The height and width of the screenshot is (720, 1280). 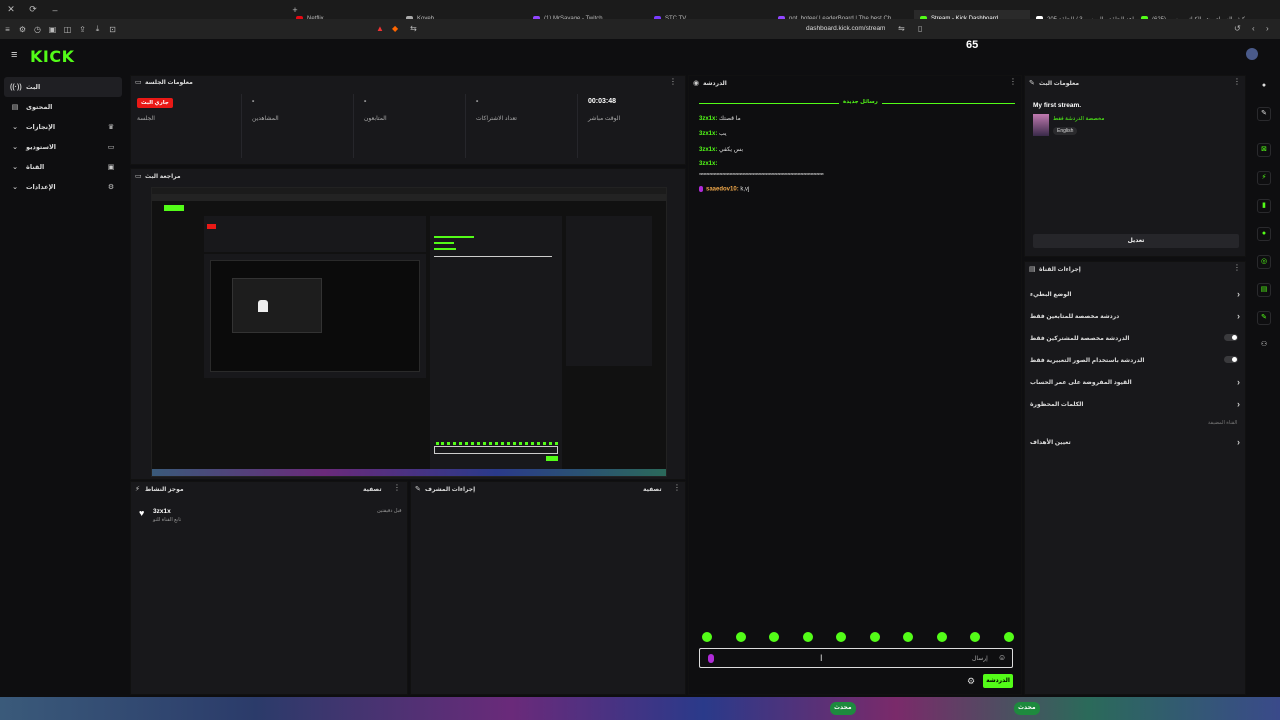 What do you see at coordinates (37, 29) in the screenshot?
I see `history-icon: ◷` at bounding box center [37, 29].